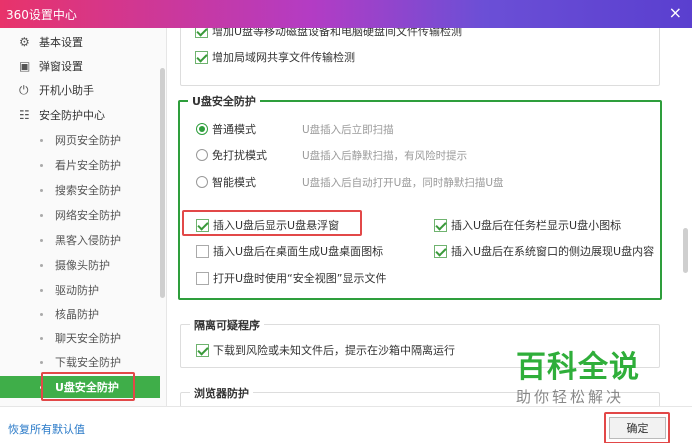 This screenshot has height=443, width=692. What do you see at coordinates (46, 429) in the screenshot?
I see `restore-defaults-link: 恢复所有默认值` at bounding box center [46, 429].